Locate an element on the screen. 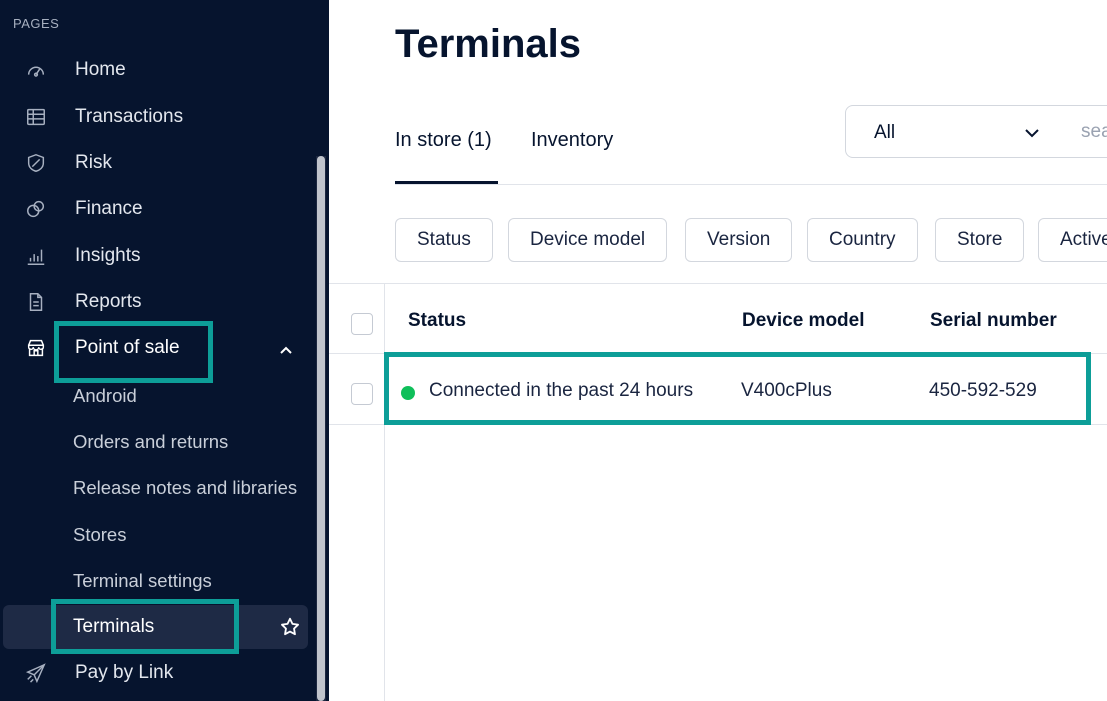 Image resolution: width=1107 pixels, height=701 pixels. select-value: All is located at coordinates (885, 132).